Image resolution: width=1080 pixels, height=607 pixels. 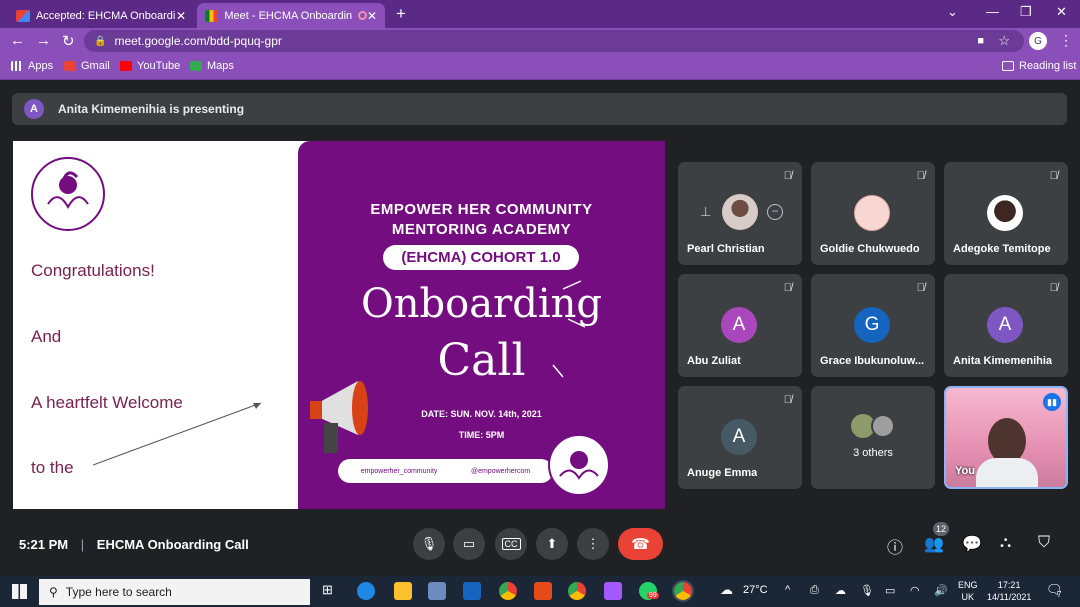 What do you see at coordinates (150, 66) in the screenshot?
I see `bookmark-youtube: YouTube` at bounding box center [150, 66].